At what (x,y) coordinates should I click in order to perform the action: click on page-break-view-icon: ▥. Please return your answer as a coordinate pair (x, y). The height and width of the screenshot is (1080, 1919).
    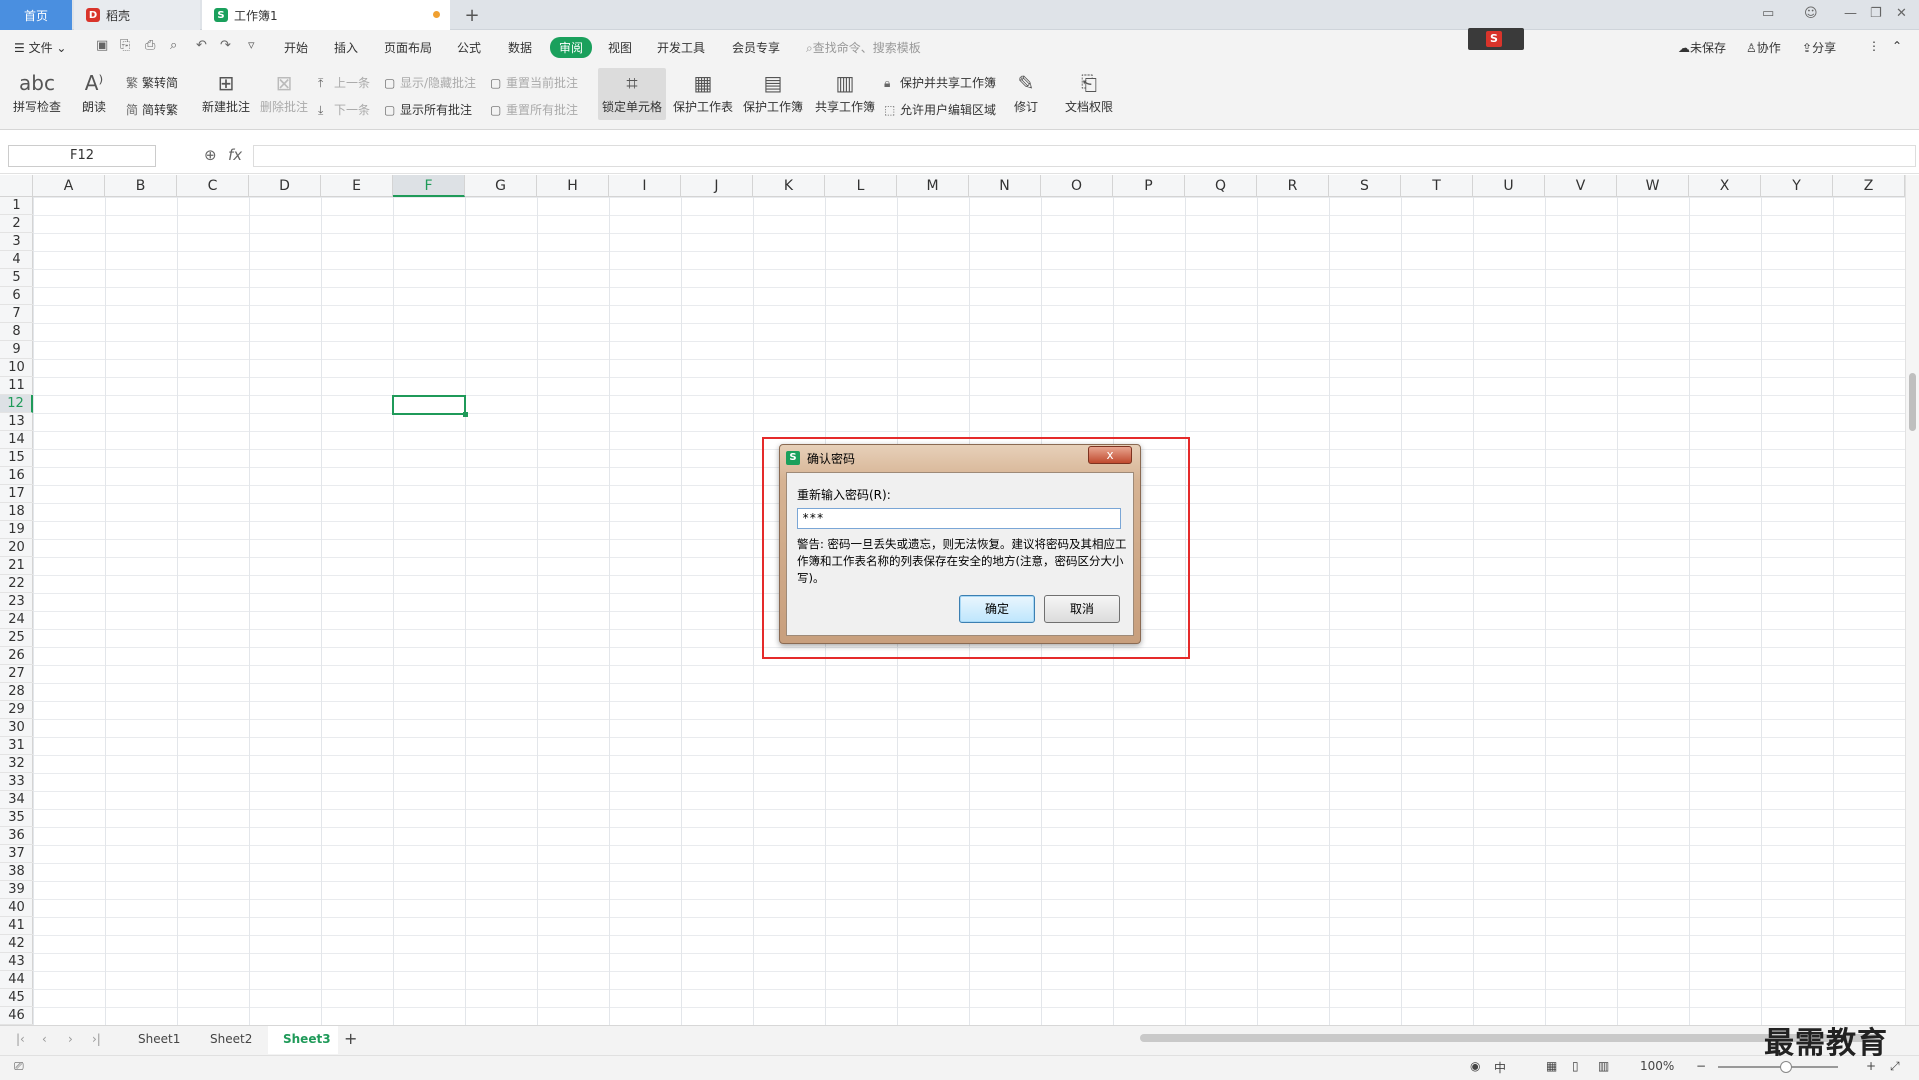
    Looking at the image, I should click on (1603, 1066).